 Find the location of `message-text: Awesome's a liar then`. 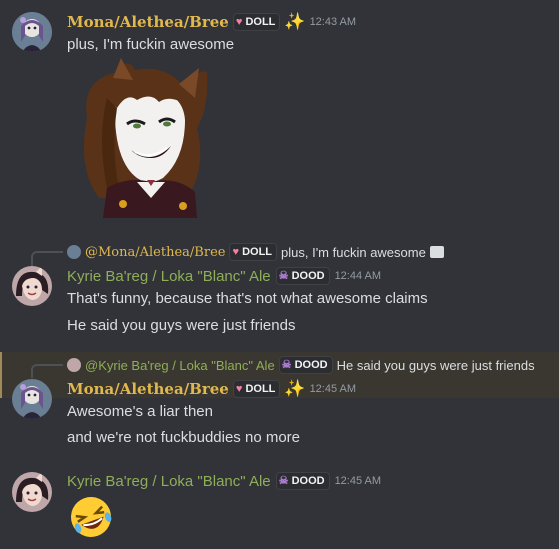

message-text: Awesome's a liar then is located at coordinates (140, 411).